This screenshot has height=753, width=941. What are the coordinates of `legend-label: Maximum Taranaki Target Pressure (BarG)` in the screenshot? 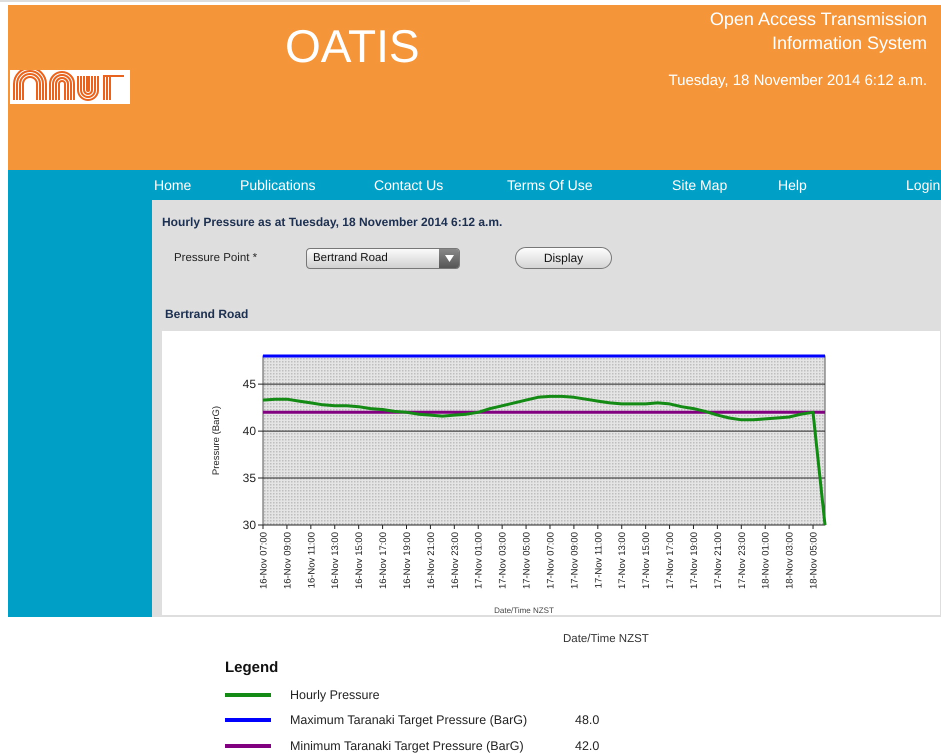 It's located at (409, 720).